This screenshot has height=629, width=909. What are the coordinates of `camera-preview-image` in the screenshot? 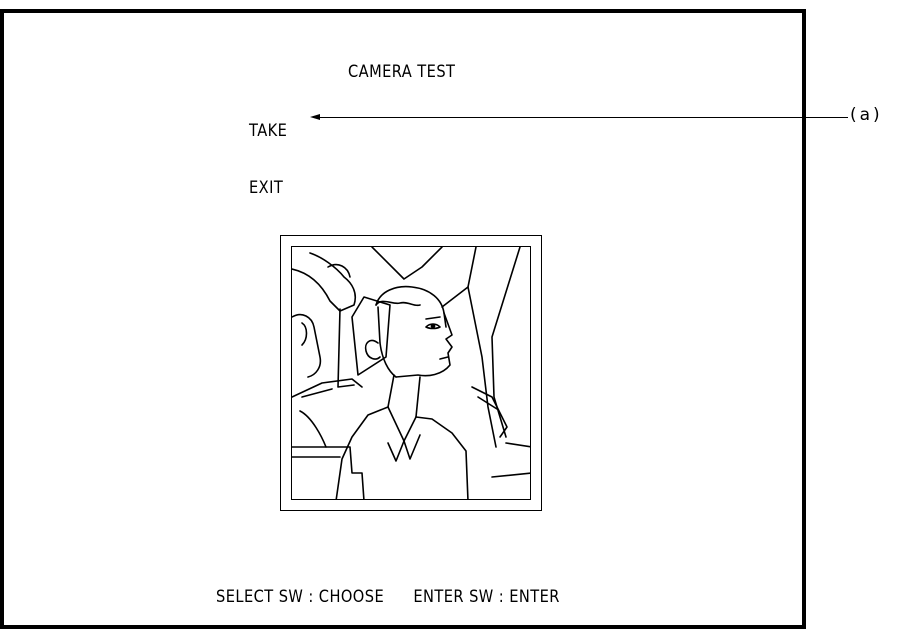 It's located at (411, 373).